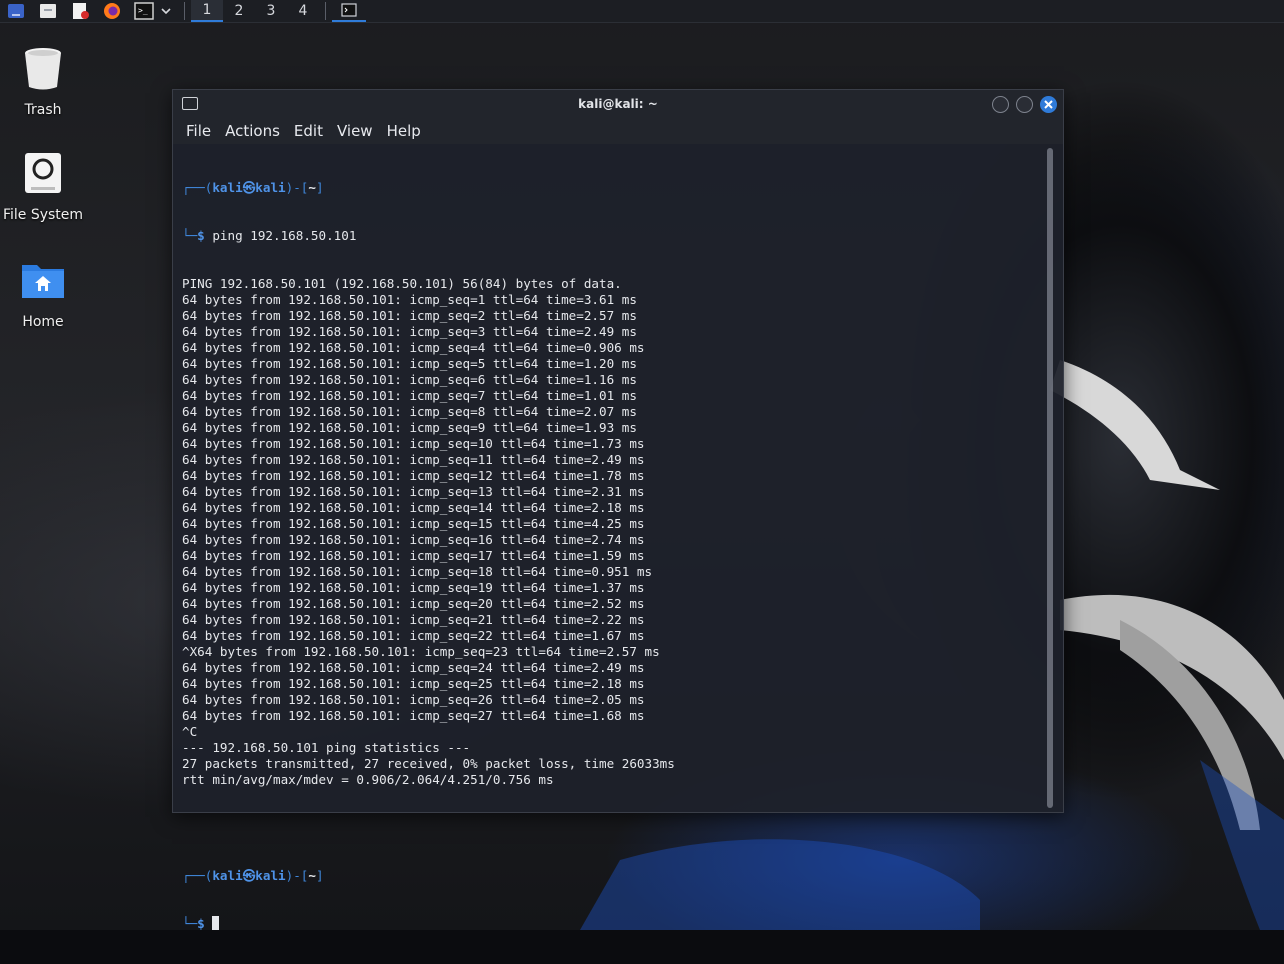  I want to click on workspace-label: 1, so click(207, 10).